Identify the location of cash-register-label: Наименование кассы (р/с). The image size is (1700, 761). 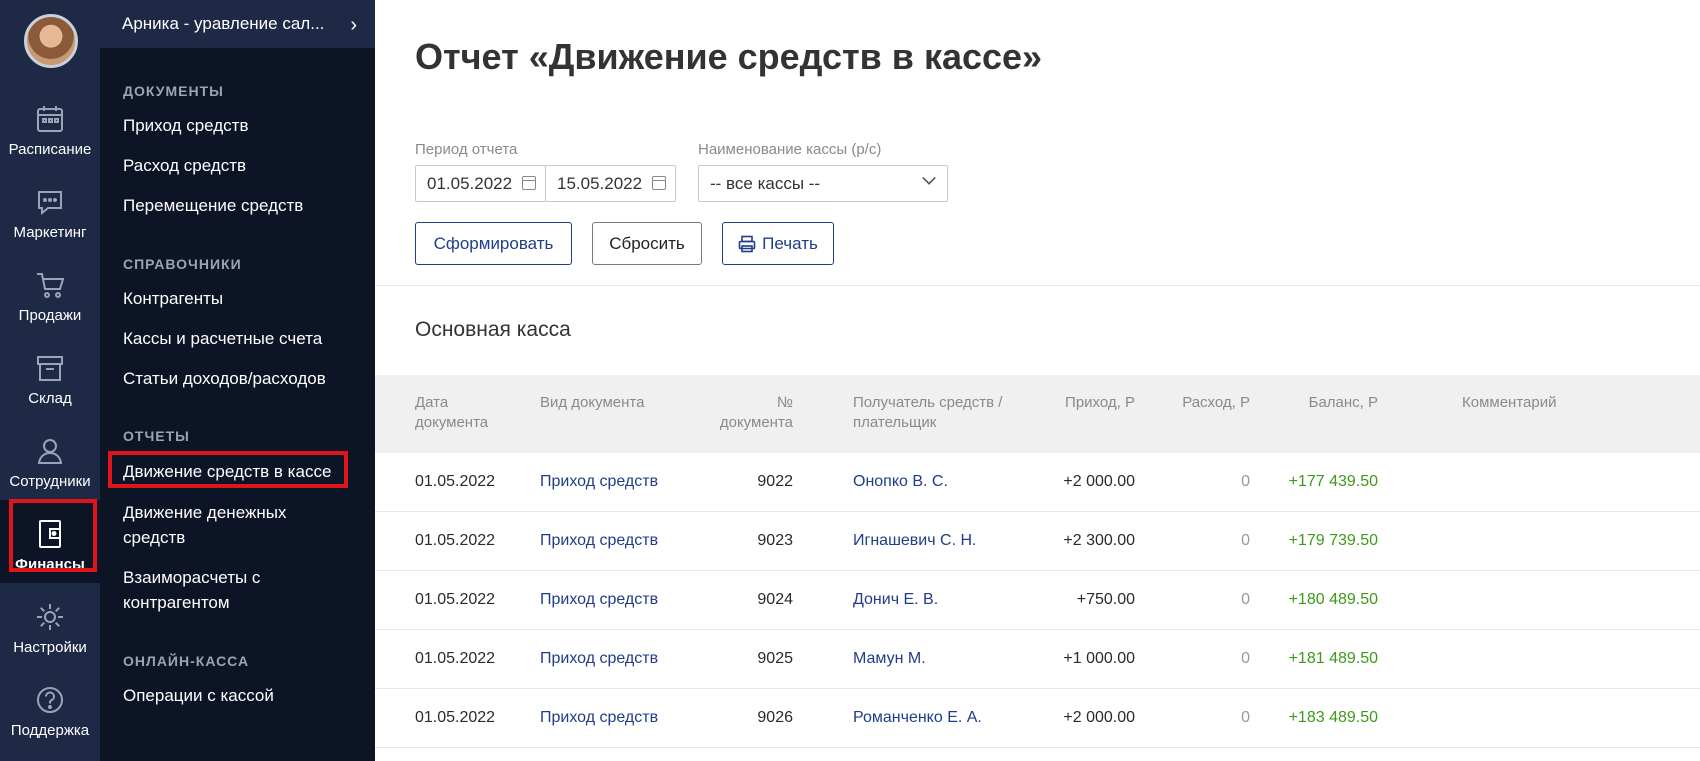
(790, 149).